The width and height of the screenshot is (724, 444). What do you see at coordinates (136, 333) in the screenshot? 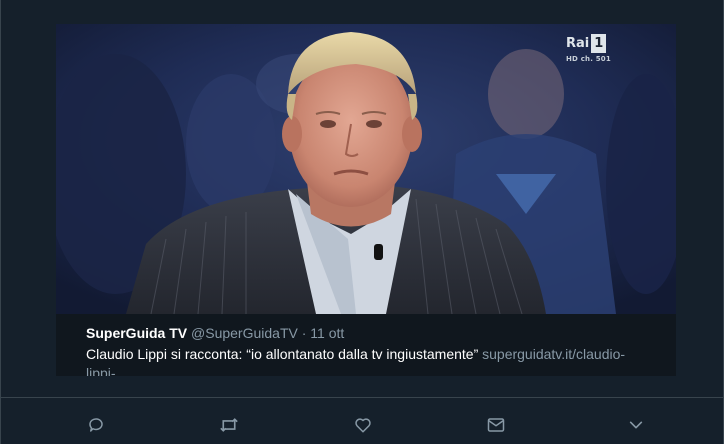
I see `author-name: SuperGuida TV` at bounding box center [136, 333].